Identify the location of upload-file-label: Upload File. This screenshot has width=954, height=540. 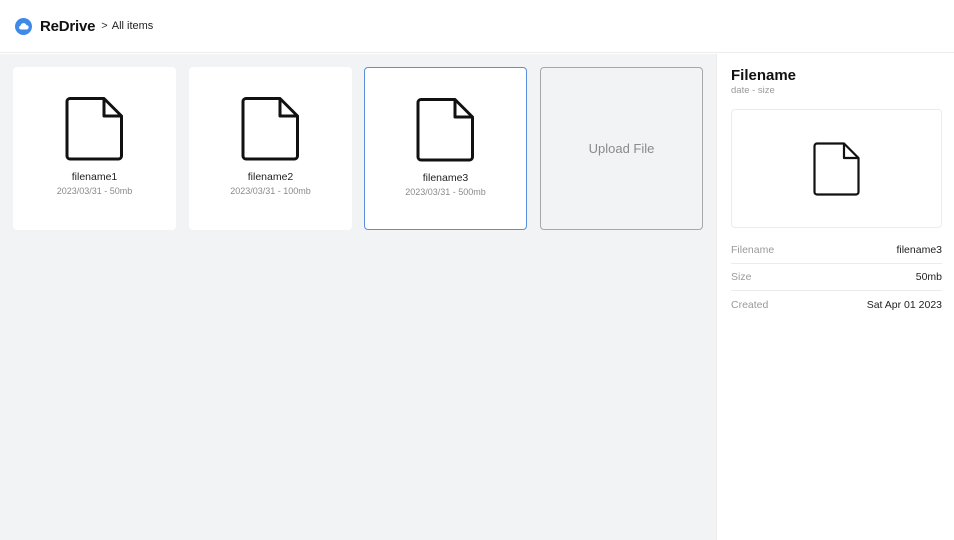
(621, 148).